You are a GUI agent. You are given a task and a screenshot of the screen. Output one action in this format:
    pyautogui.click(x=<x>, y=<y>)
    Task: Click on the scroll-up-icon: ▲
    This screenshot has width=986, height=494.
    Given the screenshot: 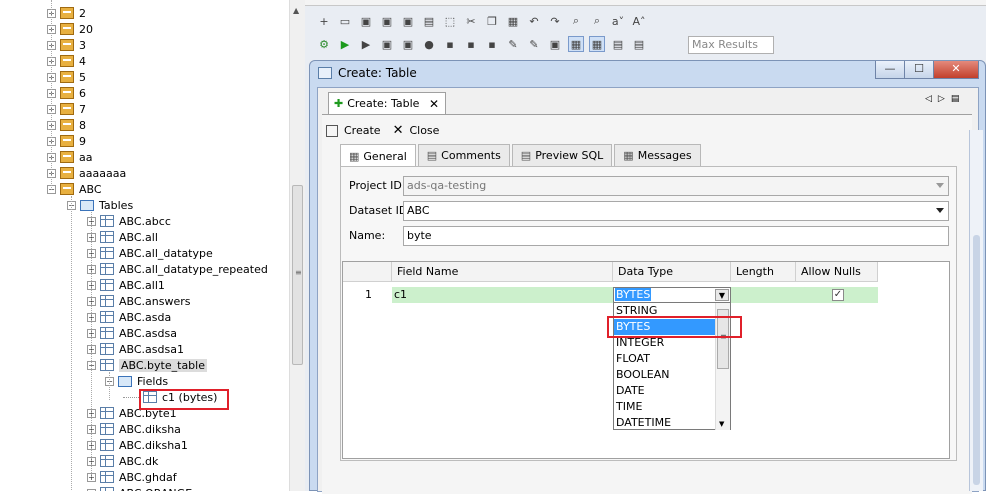 What is the action you would take?
    pyautogui.click(x=296, y=10)
    